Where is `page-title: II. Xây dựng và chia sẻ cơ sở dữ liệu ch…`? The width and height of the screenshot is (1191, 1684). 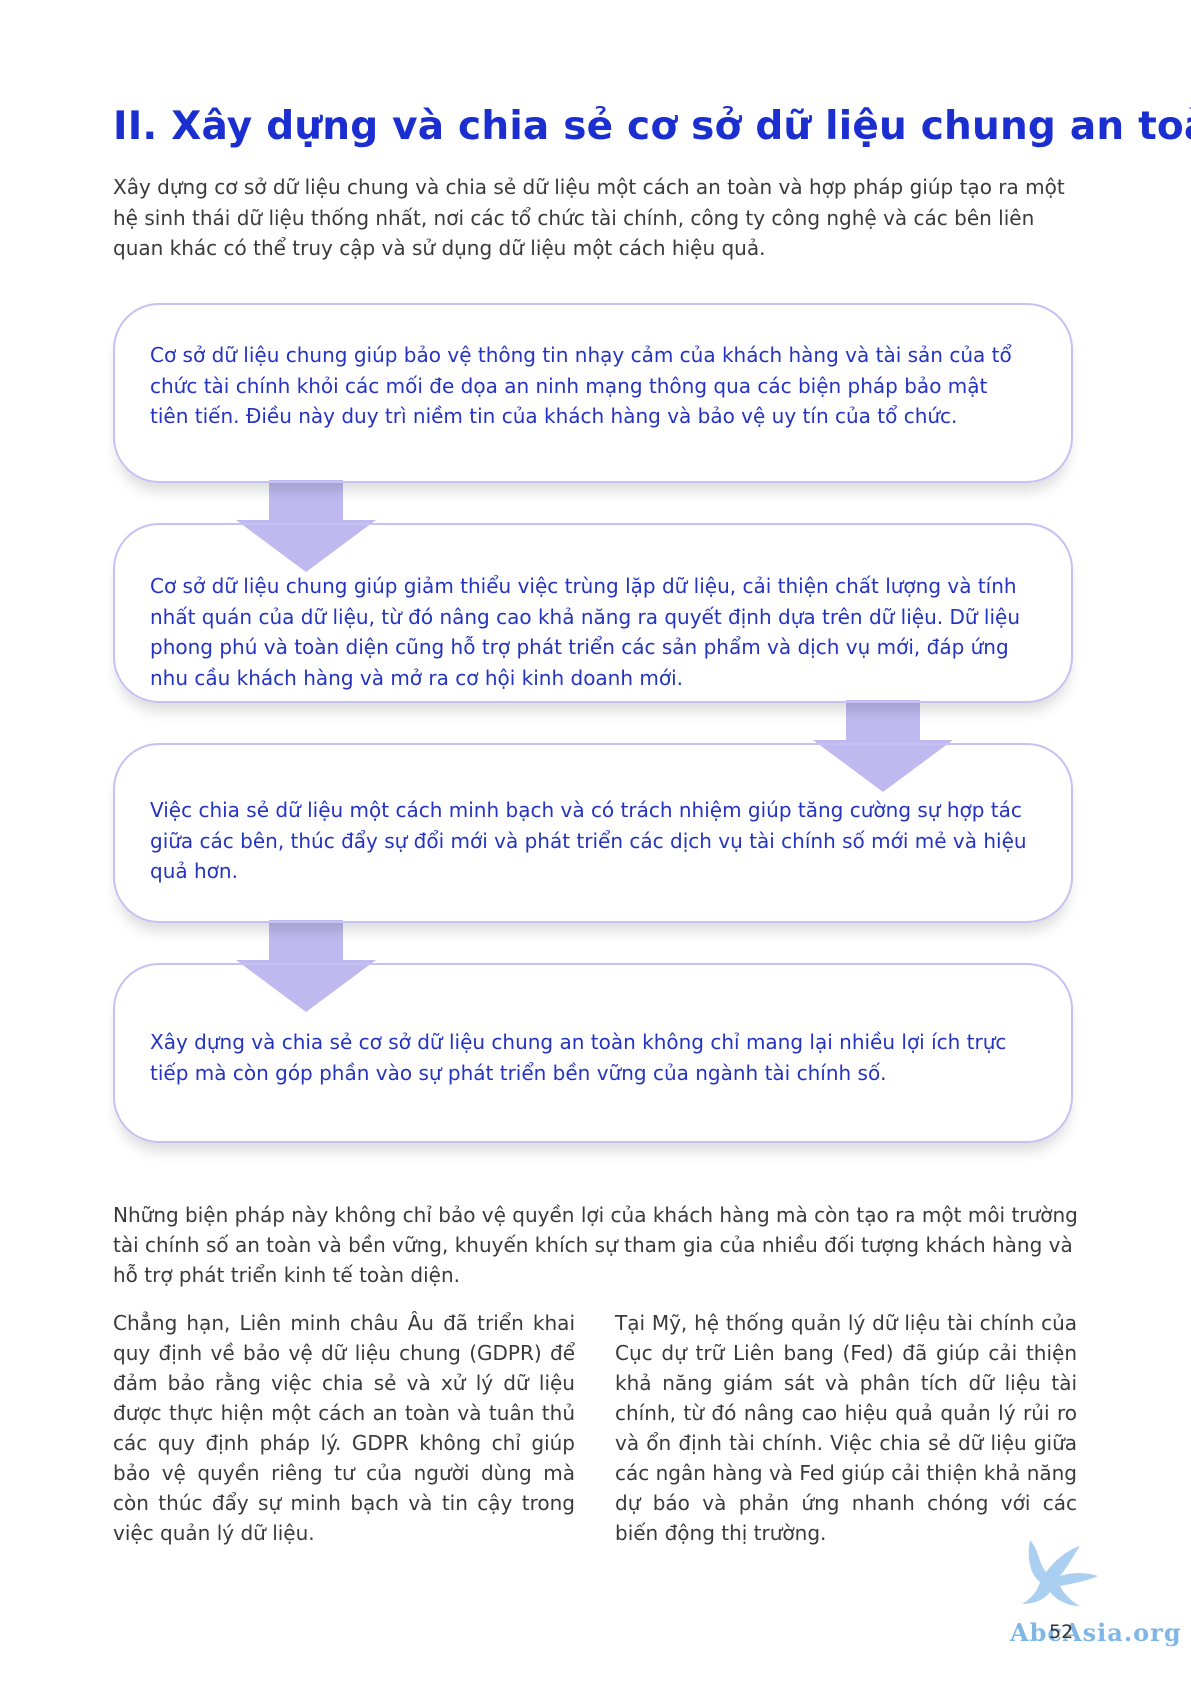
page-title: II. Xây dựng và chia sẻ cơ sở dữ liệu ch… is located at coordinates (652, 126).